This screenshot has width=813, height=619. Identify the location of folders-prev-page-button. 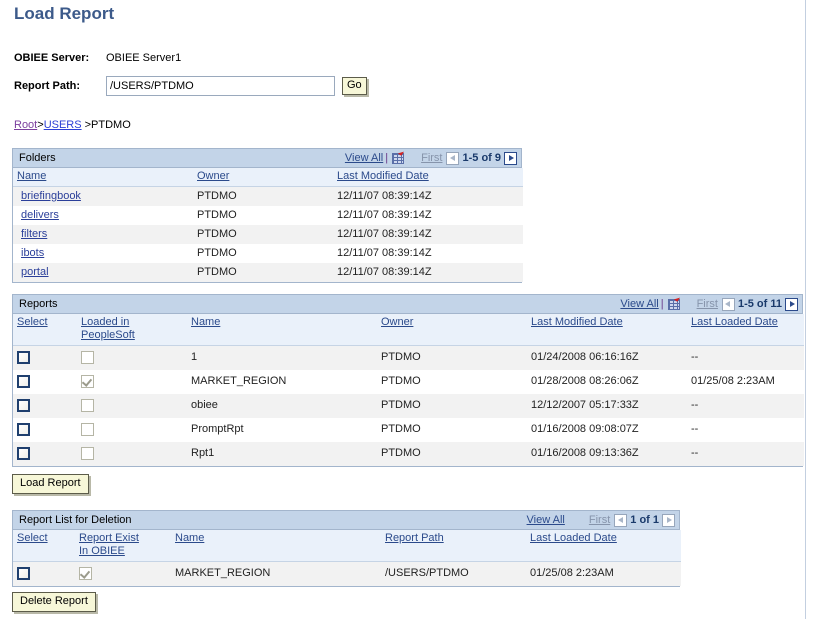
(453, 158).